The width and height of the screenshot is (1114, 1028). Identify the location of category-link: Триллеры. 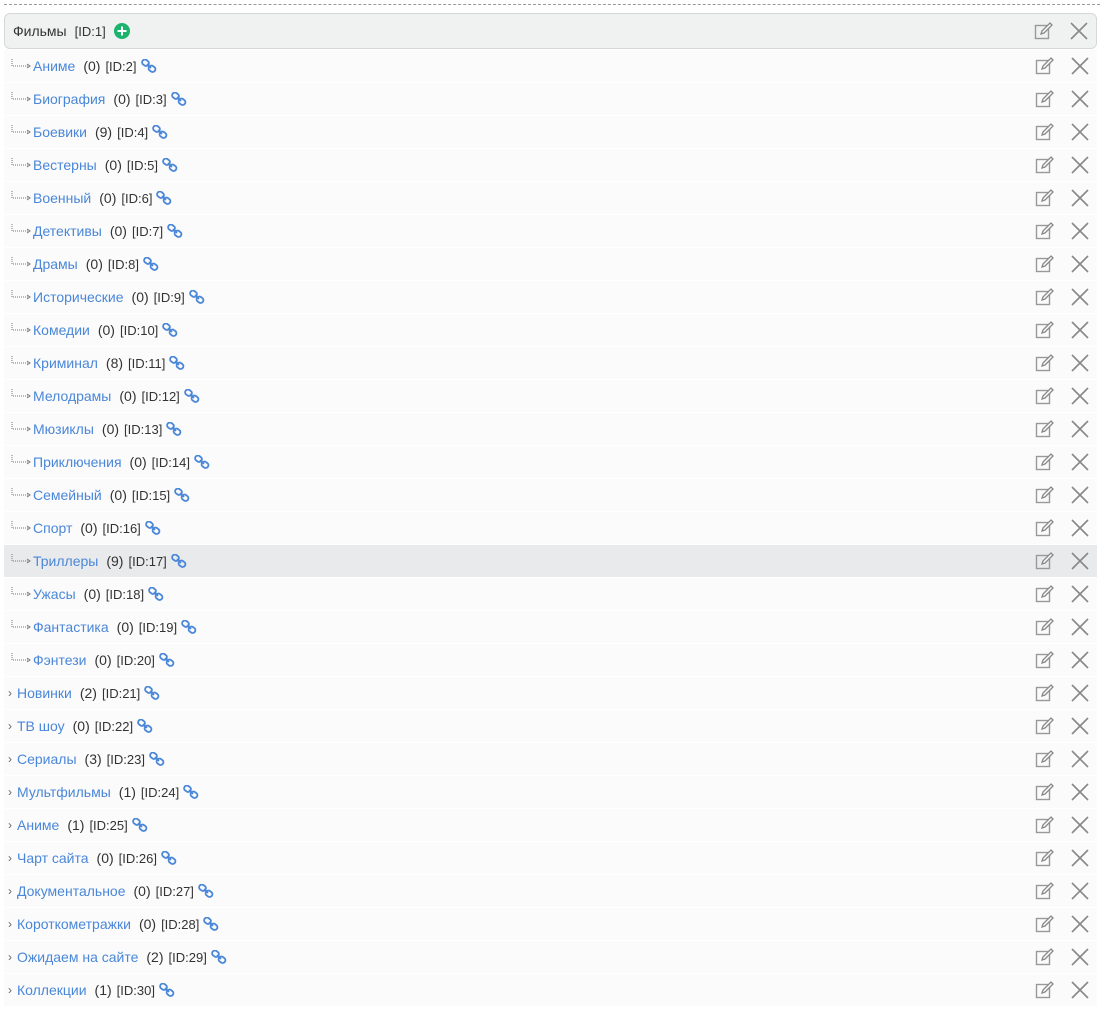
(65, 561).